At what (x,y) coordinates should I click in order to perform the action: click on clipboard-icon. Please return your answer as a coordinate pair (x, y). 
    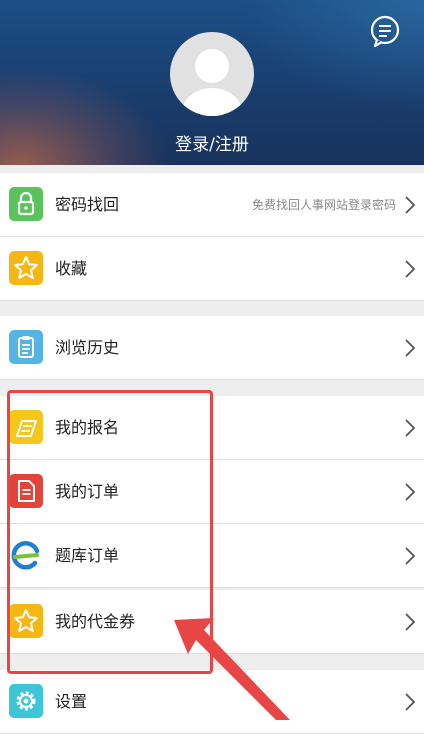
    Looking at the image, I should click on (26, 347).